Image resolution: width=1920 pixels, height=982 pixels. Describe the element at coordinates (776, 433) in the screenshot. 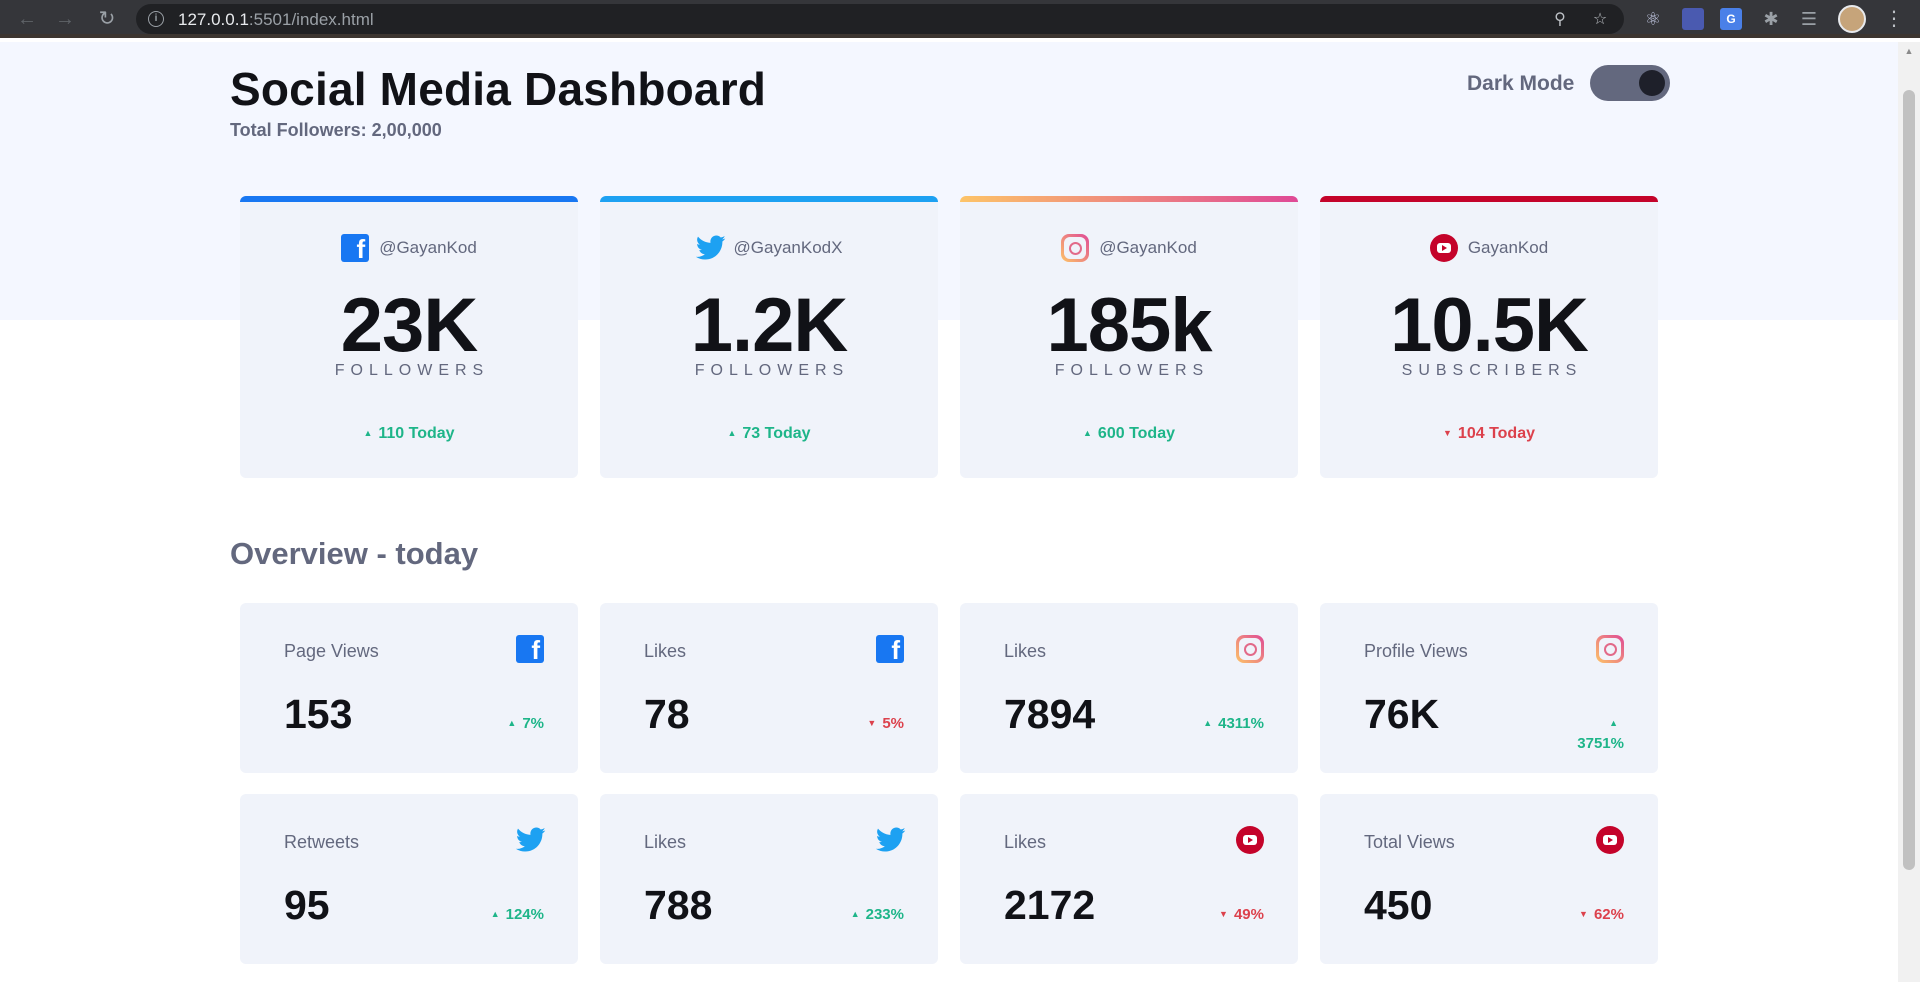

I see `today-change-text: 73 Today` at that location.